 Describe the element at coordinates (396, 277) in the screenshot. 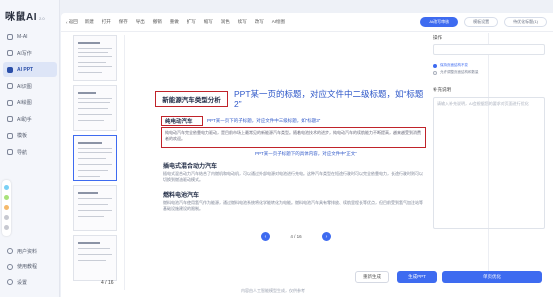

I see `bottom-actions: 重新生成 生成PPT` at that location.